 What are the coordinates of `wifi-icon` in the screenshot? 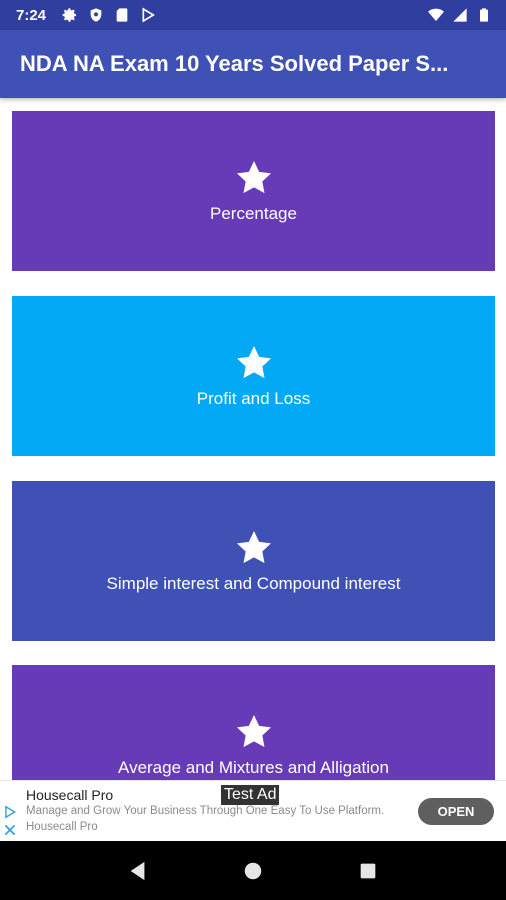 It's located at (436, 14).